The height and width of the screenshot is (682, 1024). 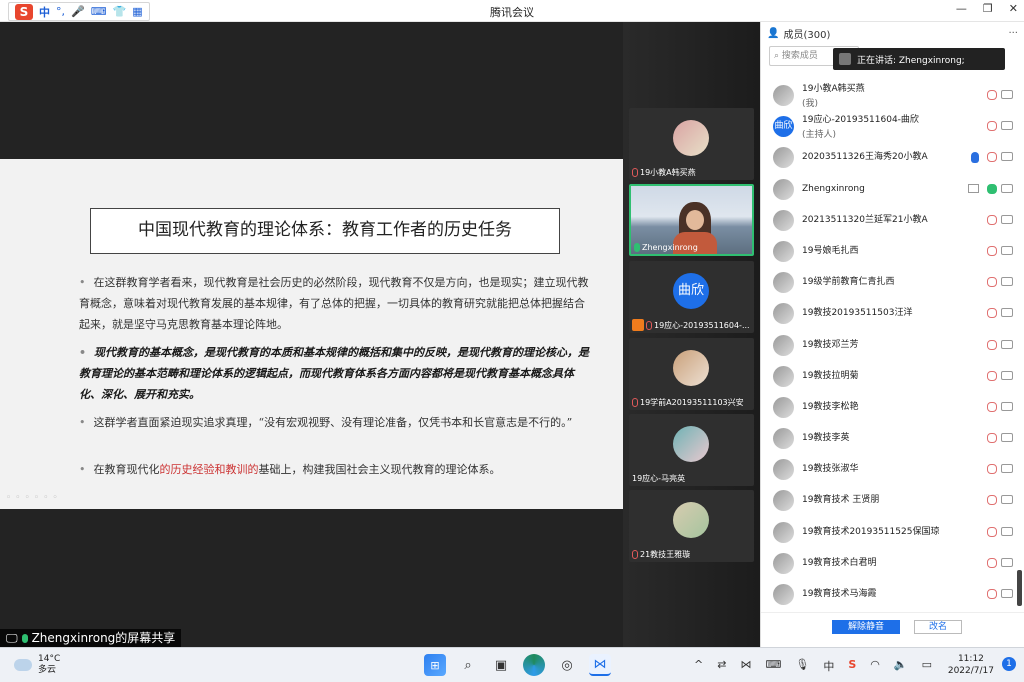 I want to click on video-tile-active-speaker: Zhengxinrong, so click(x=691, y=220).